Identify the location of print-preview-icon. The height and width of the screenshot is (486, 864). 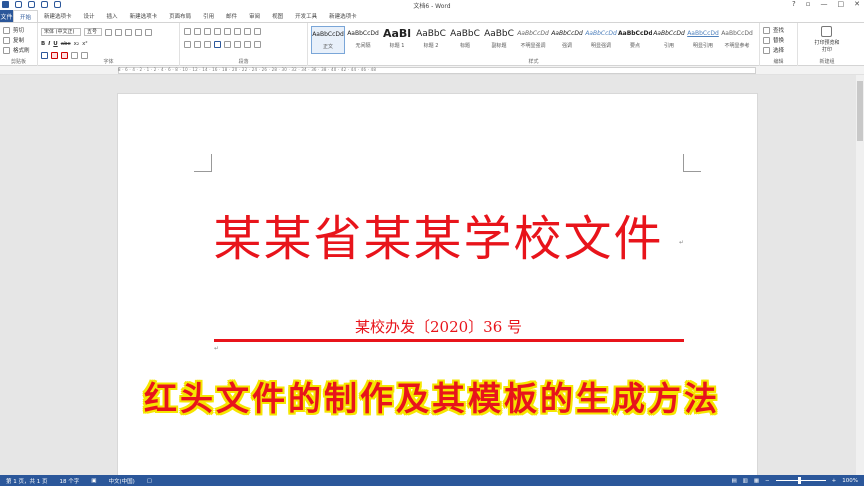
(826, 31).